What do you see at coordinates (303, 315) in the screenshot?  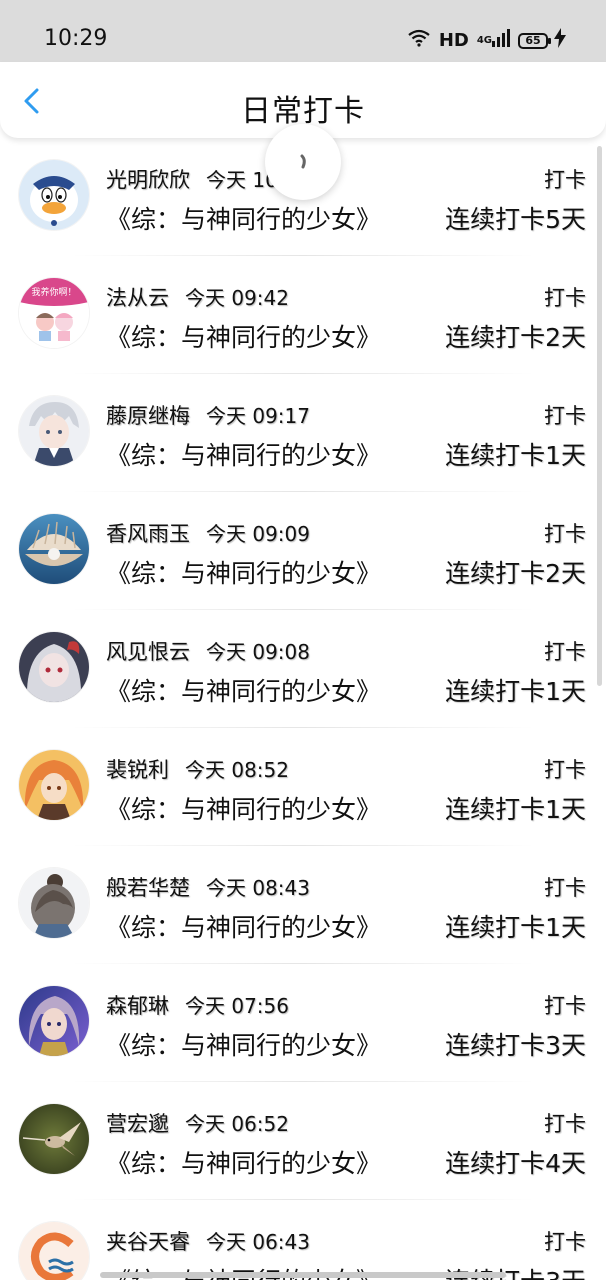 I see `list-item: 我养你啊！ 法从云 今天 09:42 《综：与神同行的少女》 打卡 连续打卡2天` at bounding box center [303, 315].